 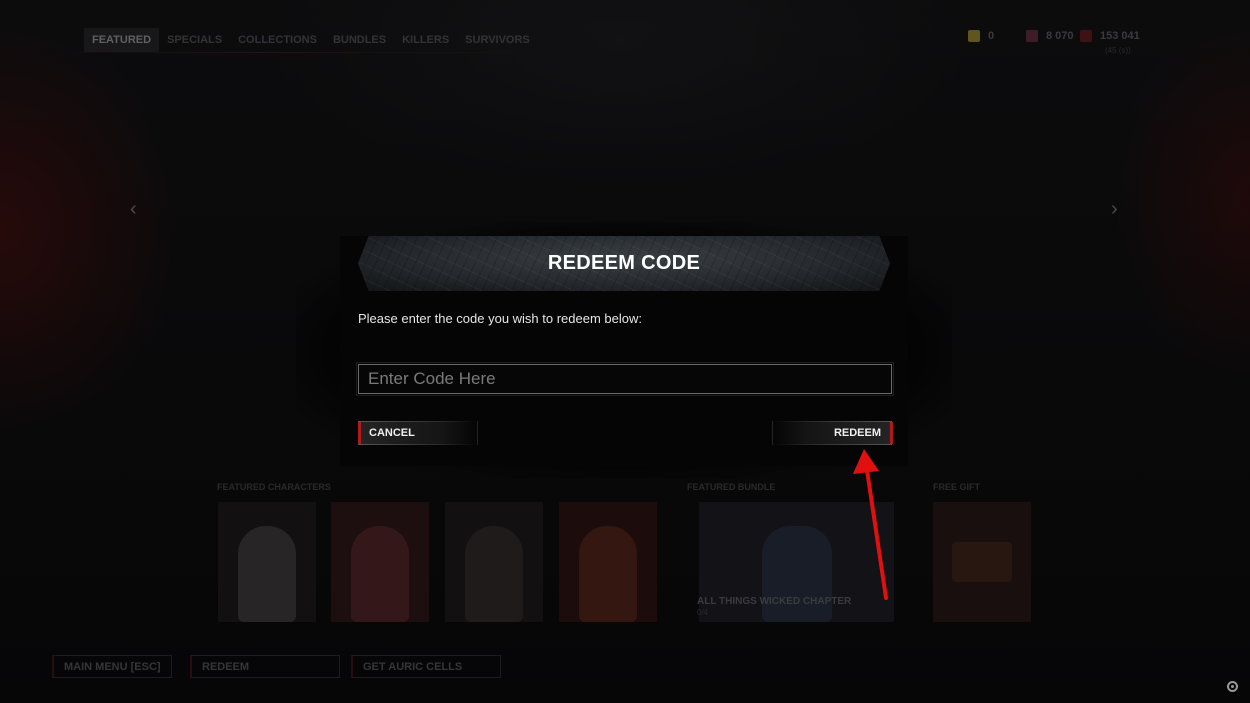 I want to click on dialog-title: REDEEM CODE, so click(x=624, y=263).